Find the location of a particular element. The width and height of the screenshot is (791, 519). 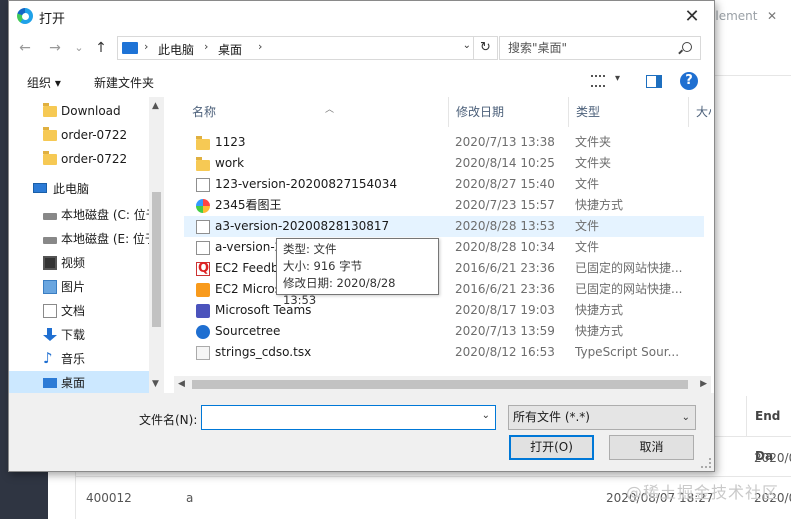

sidebar-item-this-pc: 此电脑 is located at coordinates (79, 189).